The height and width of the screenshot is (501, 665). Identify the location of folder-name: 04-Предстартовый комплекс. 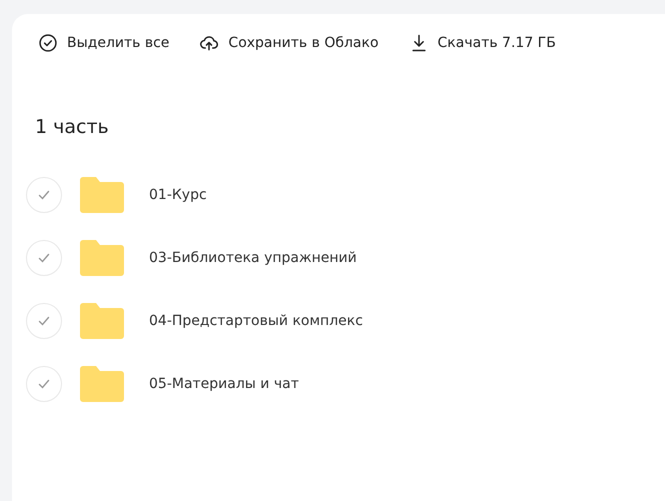
(256, 320).